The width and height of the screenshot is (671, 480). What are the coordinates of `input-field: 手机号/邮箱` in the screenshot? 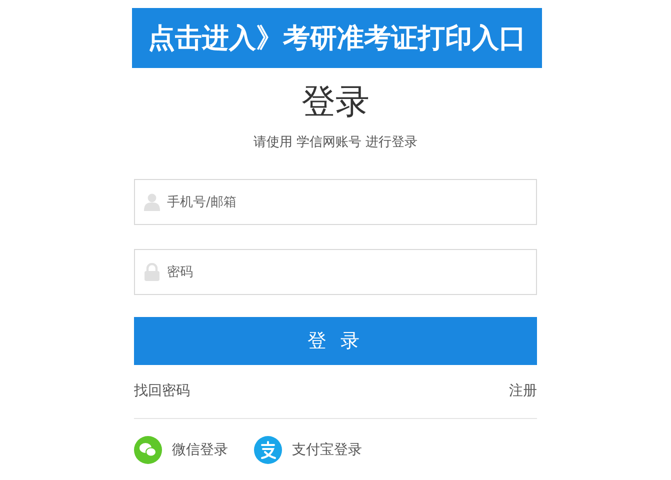 It's located at (335, 202).